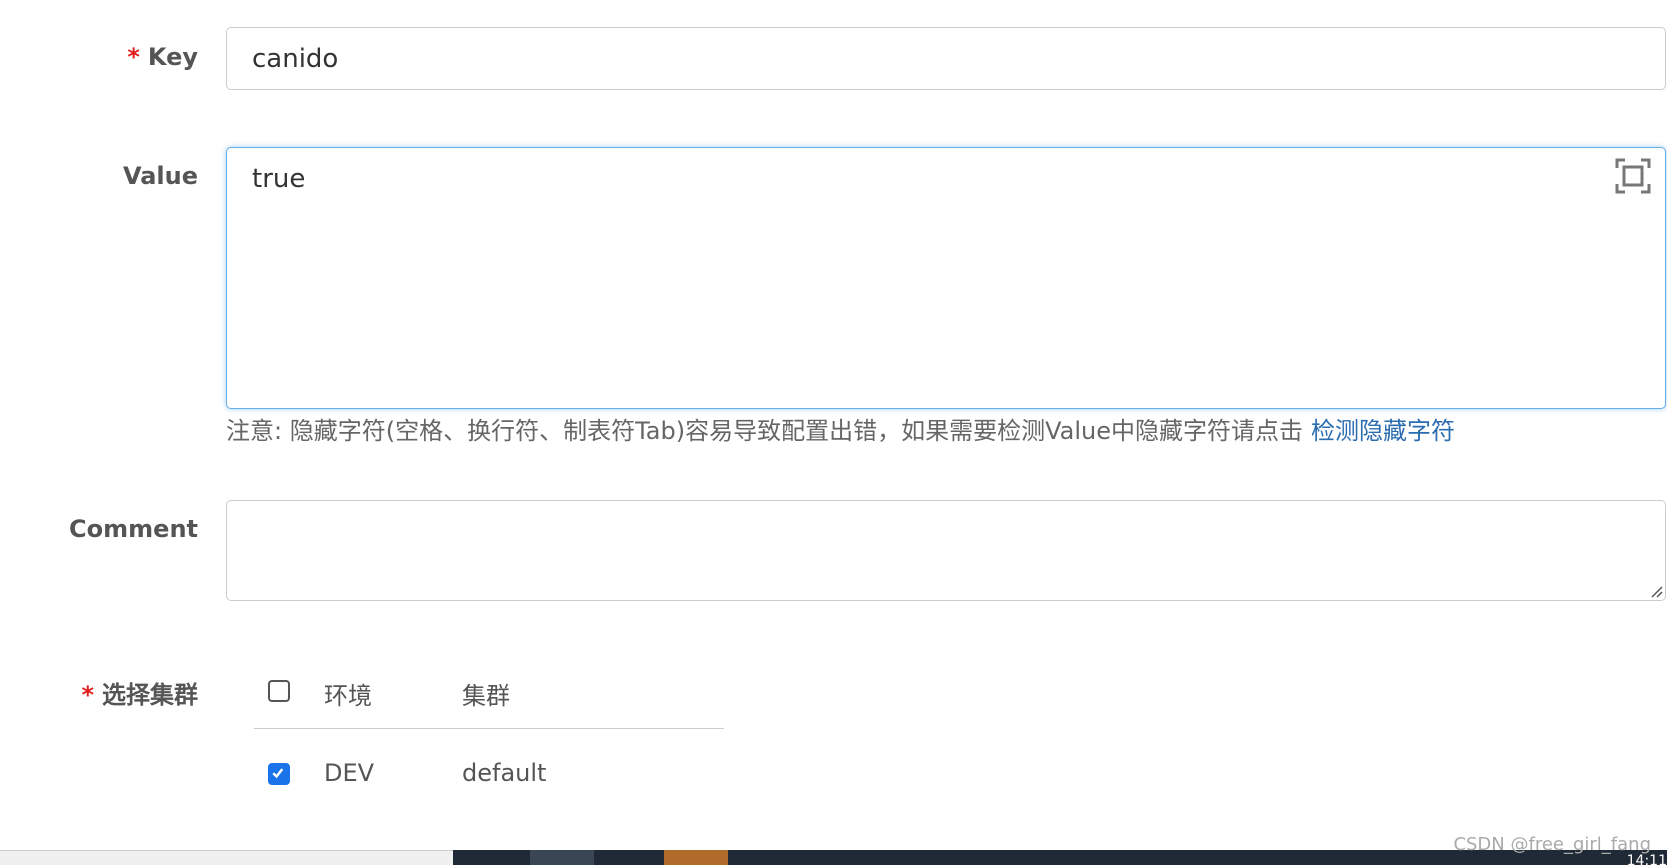 Image resolution: width=1667 pixels, height=865 pixels. What do you see at coordinates (833, 857) in the screenshot?
I see `taskbar` at bounding box center [833, 857].